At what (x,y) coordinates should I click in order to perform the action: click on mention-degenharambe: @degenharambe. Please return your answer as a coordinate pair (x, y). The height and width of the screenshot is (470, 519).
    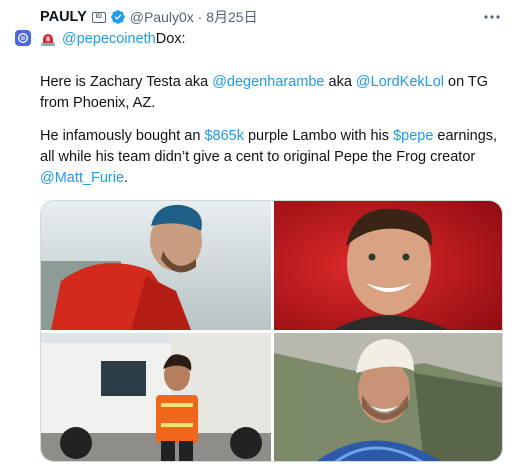
    Looking at the image, I should click on (268, 82).